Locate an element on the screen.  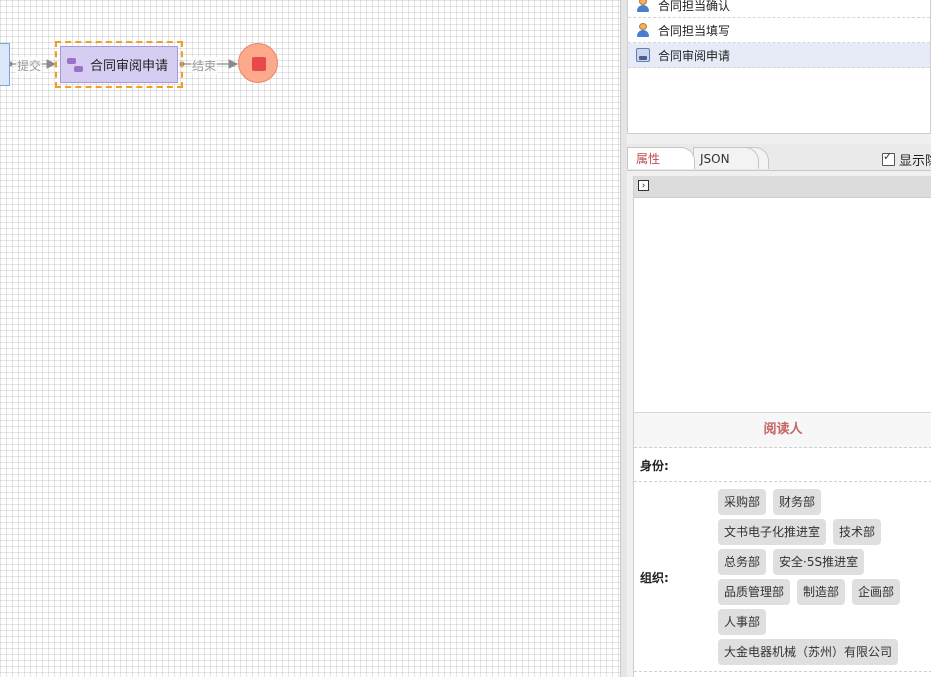
list-item-label: 合同审阅申请 is located at coordinates (694, 55).